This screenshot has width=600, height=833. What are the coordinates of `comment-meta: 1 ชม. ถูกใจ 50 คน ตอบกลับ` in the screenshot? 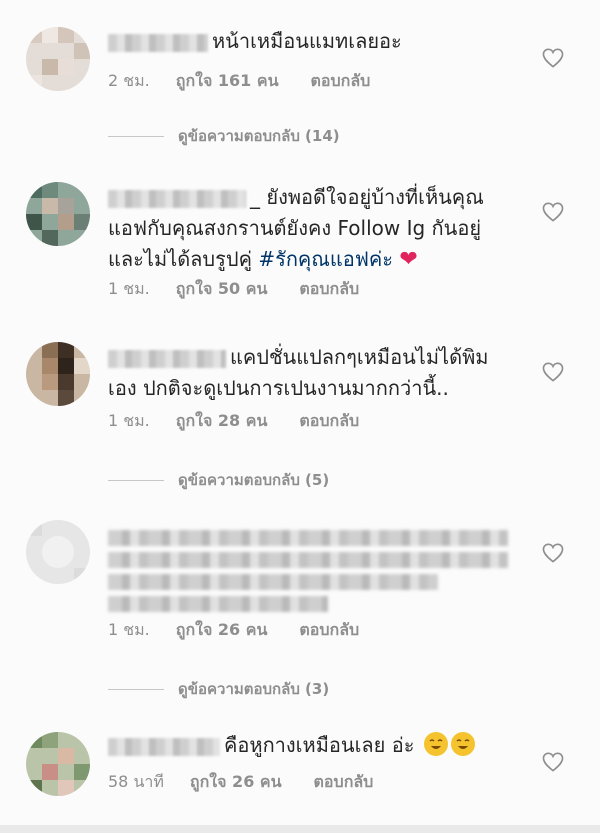 It's located at (233, 289).